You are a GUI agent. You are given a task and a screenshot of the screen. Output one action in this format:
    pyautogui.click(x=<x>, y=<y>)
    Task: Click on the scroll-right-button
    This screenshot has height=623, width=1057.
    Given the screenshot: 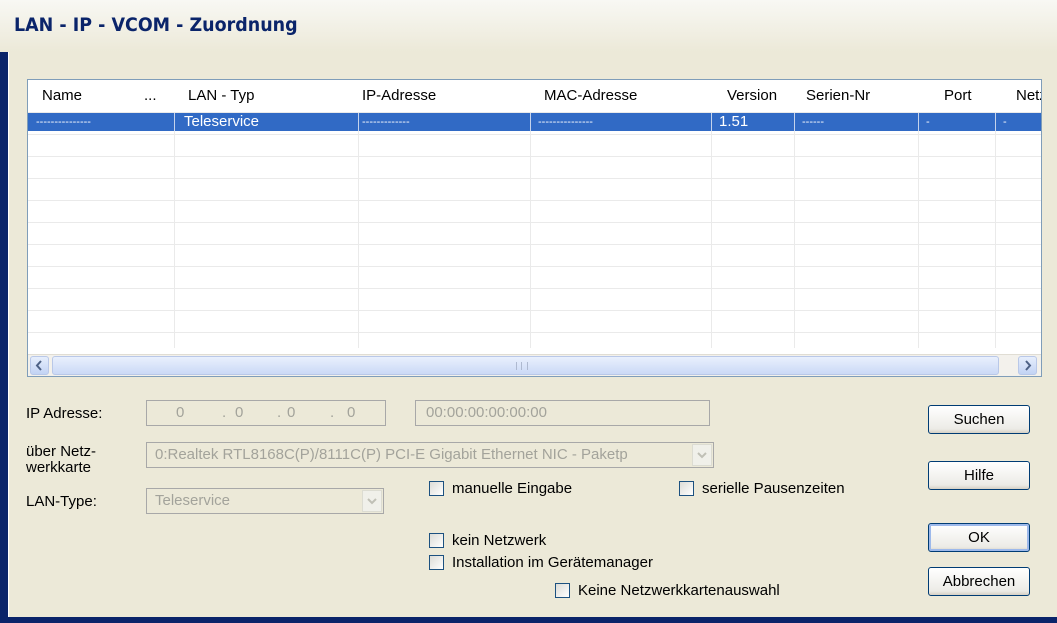 What is the action you would take?
    pyautogui.click(x=1027, y=365)
    